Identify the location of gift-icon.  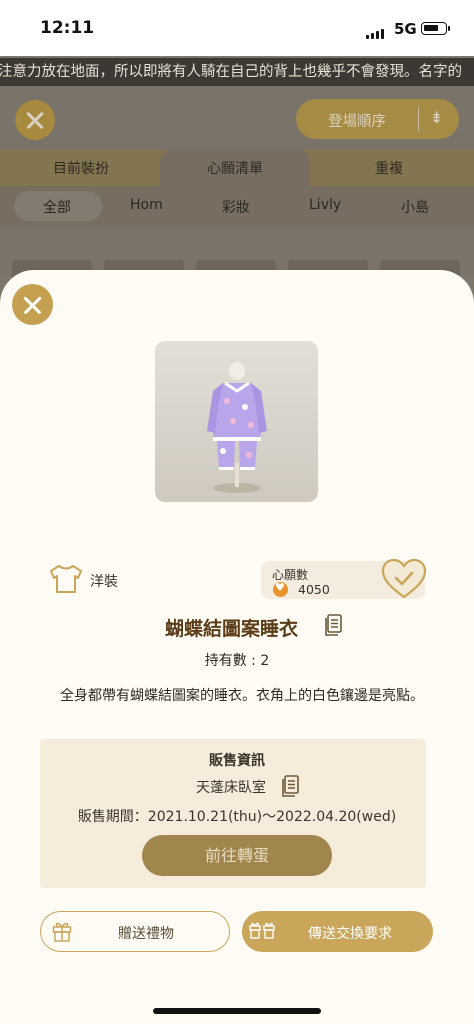
(62, 933).